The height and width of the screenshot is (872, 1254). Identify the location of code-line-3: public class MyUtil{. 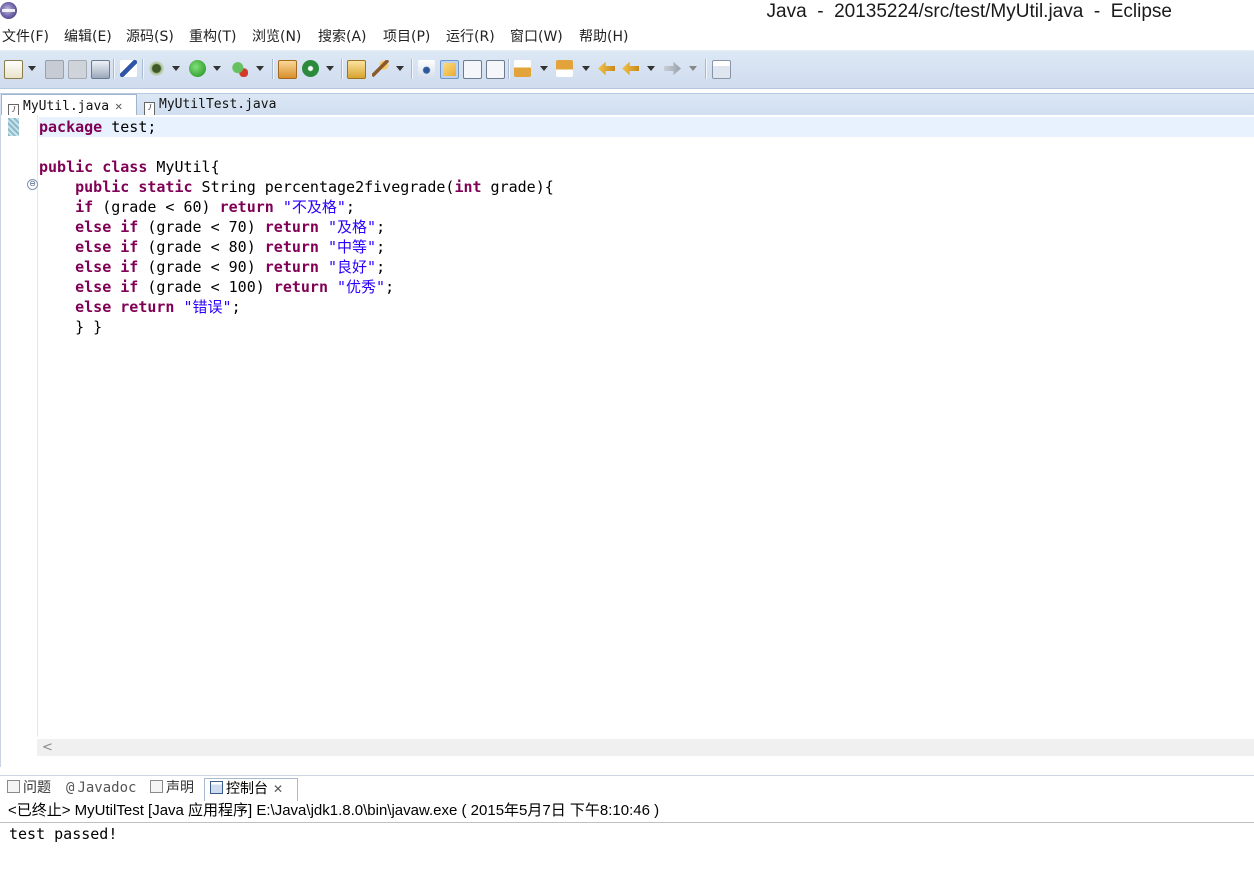
(129, 167).